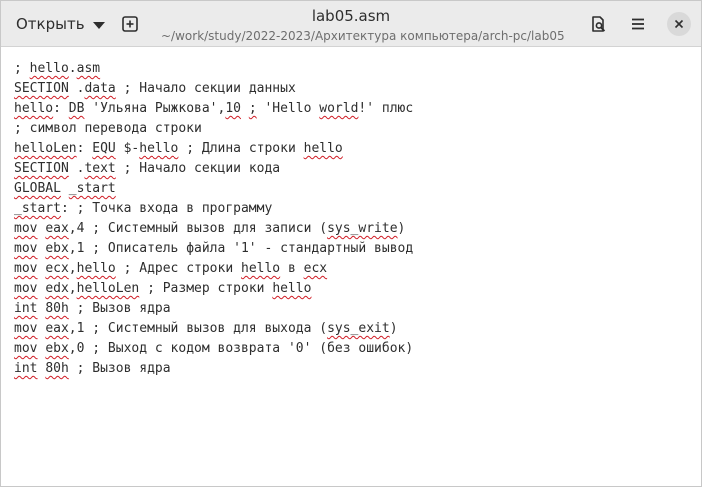 The height and width of the screenshot is (487, 702). Describe the element at coordinates (292, 268) in the screenshot. I see `code-text: в` at that location.